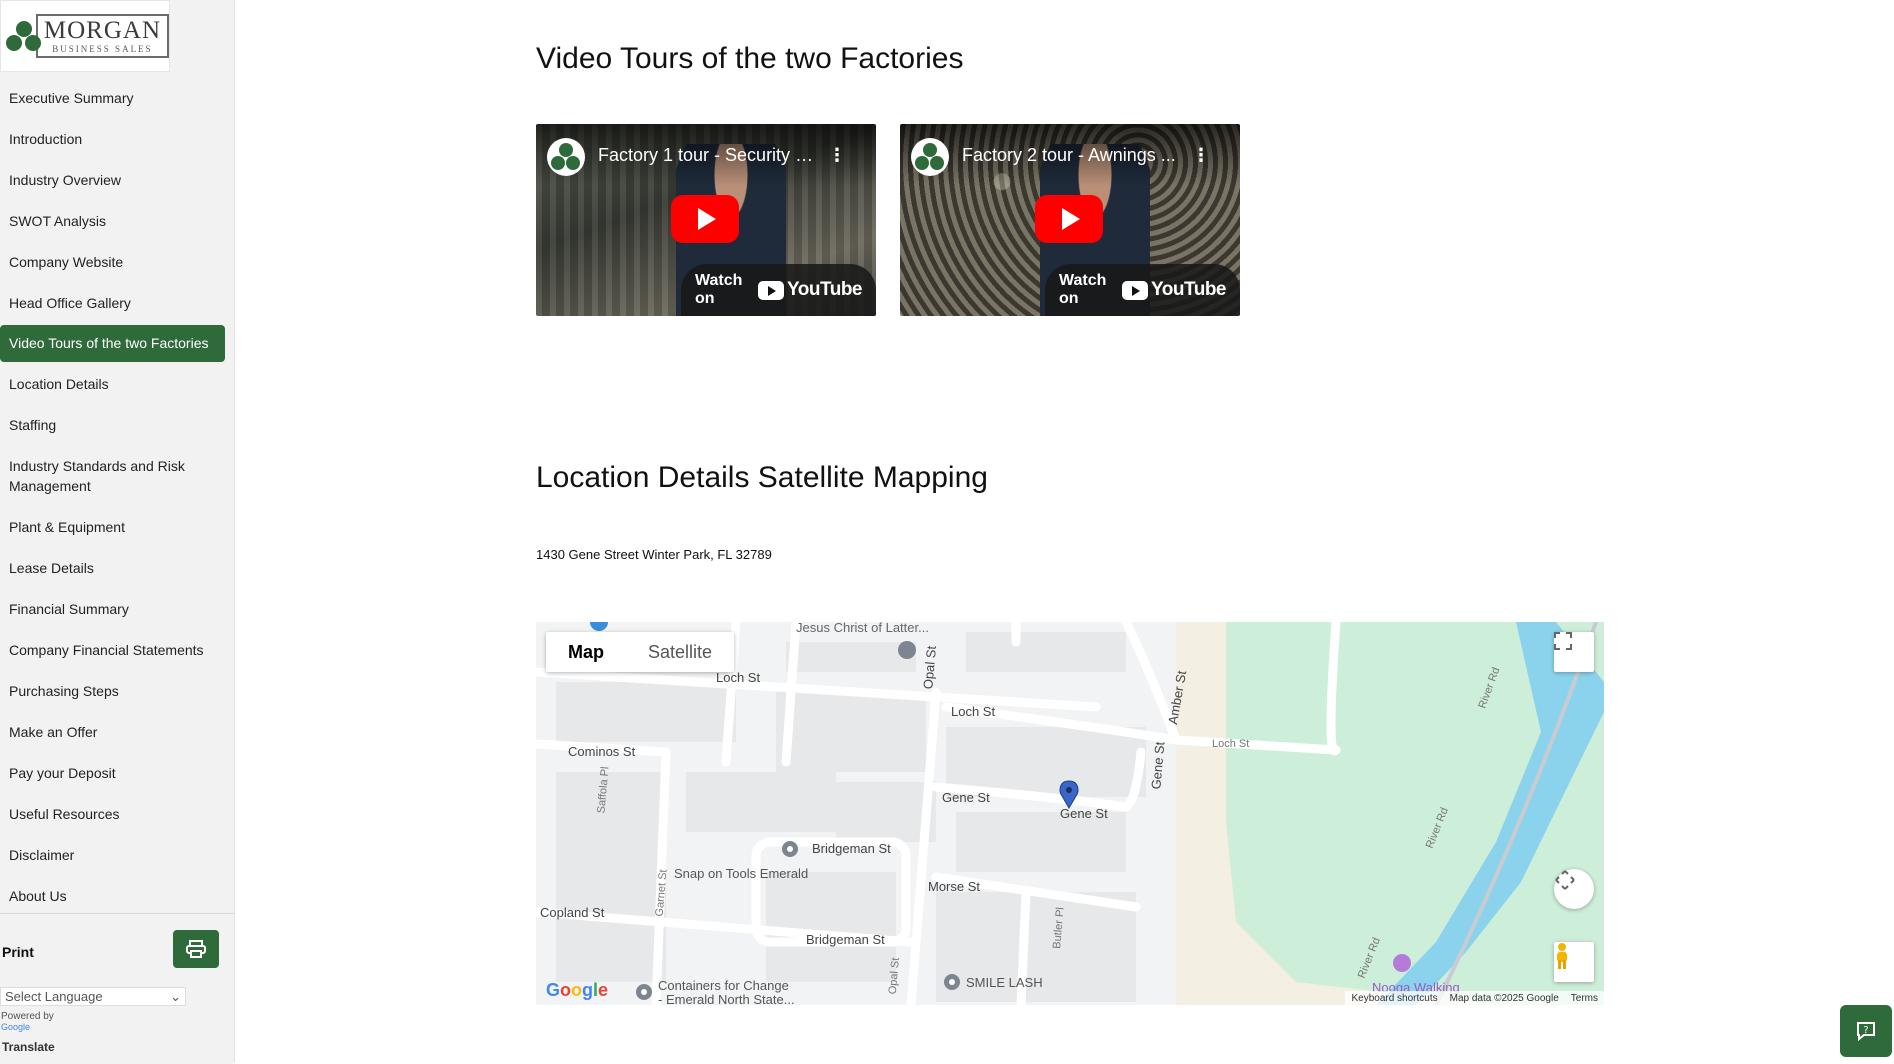  Describe the element at coordinates (113, 221) in the screenshot. I see `sidebar-item-swot-analysis: SWOT Analysis` at that location.